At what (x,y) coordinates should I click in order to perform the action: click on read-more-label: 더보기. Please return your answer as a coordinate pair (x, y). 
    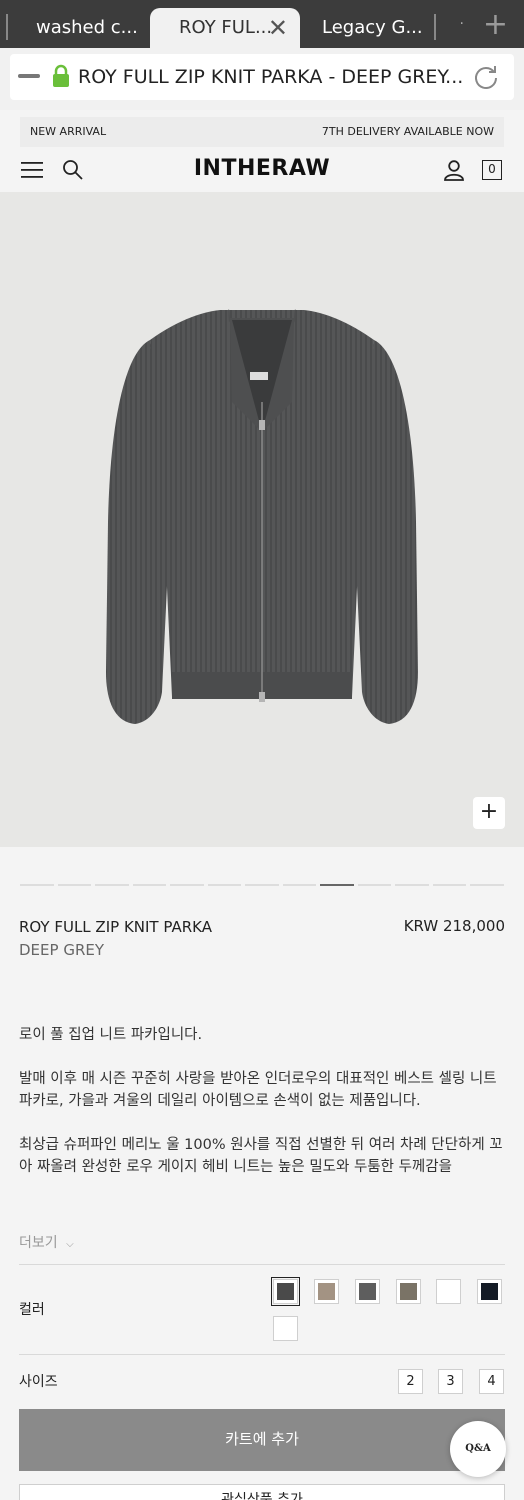
    Looking at the image, I should click on (38, 1243).